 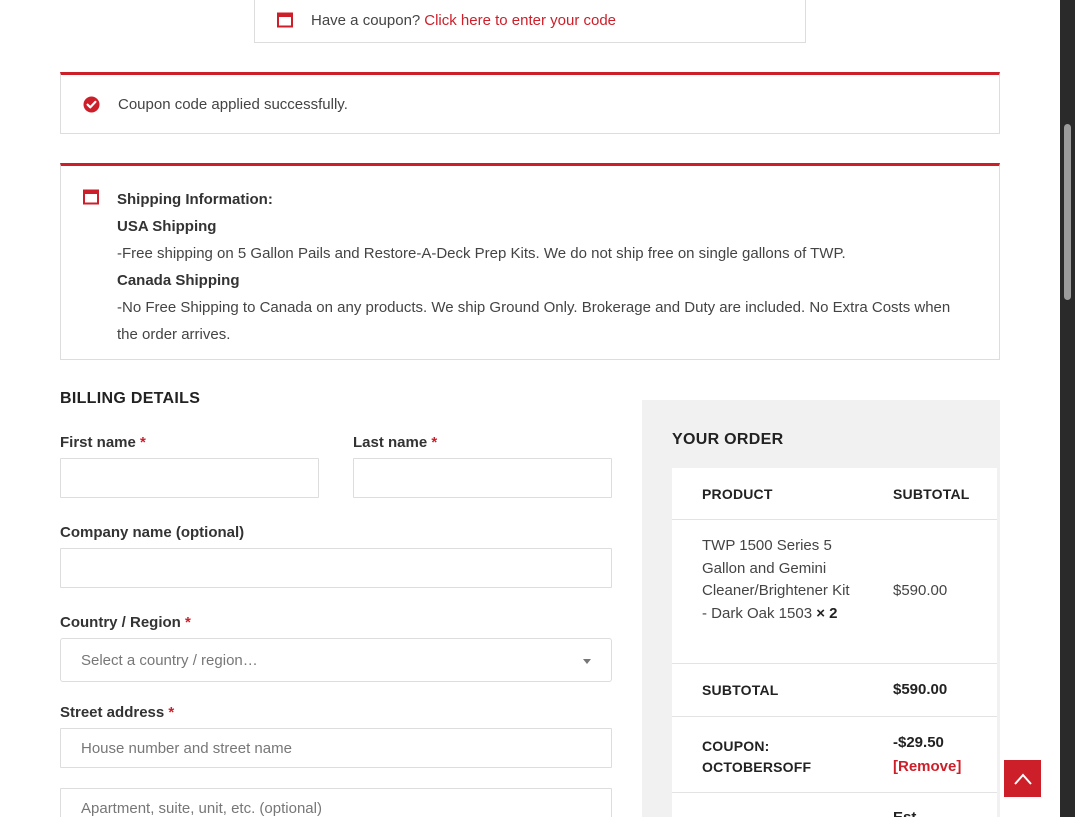 I want to click on billing-details-title: BILLING DETAILS, so click(x=130, y=398).